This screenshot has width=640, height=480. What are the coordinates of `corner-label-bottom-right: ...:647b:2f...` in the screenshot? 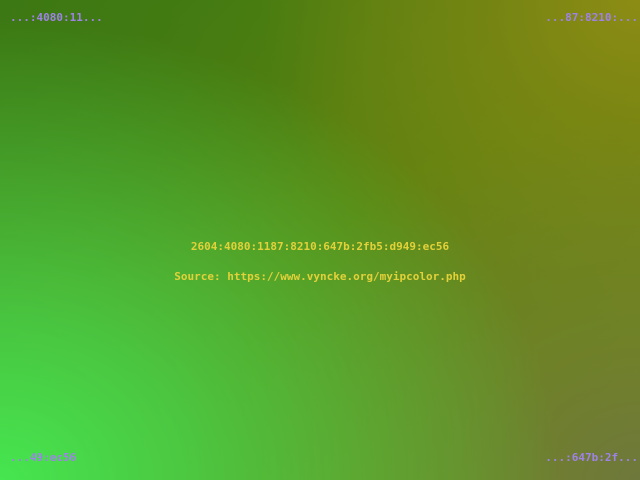 It's located at (591, 457).